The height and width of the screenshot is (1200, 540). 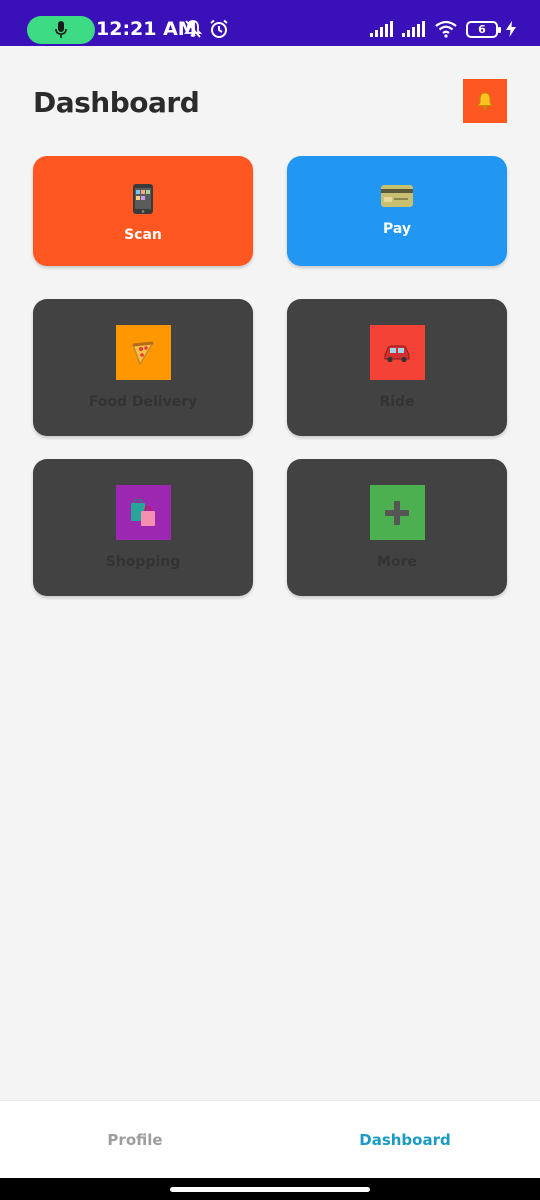 What do you see at coordinates (397, 562) in the screenshot?
I see `more-label: More` at bounding box center [397, 562].